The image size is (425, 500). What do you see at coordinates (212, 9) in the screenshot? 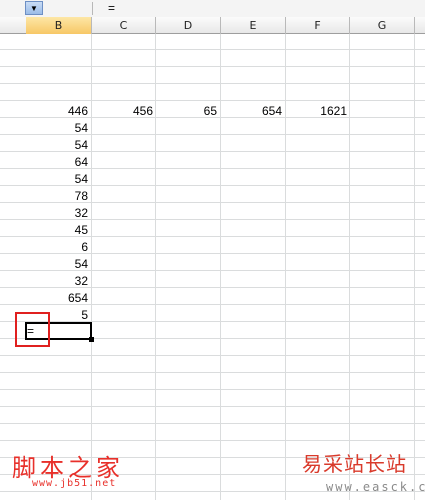
I see `formula-bar: ▼ =` at bounding box center [212, 9].